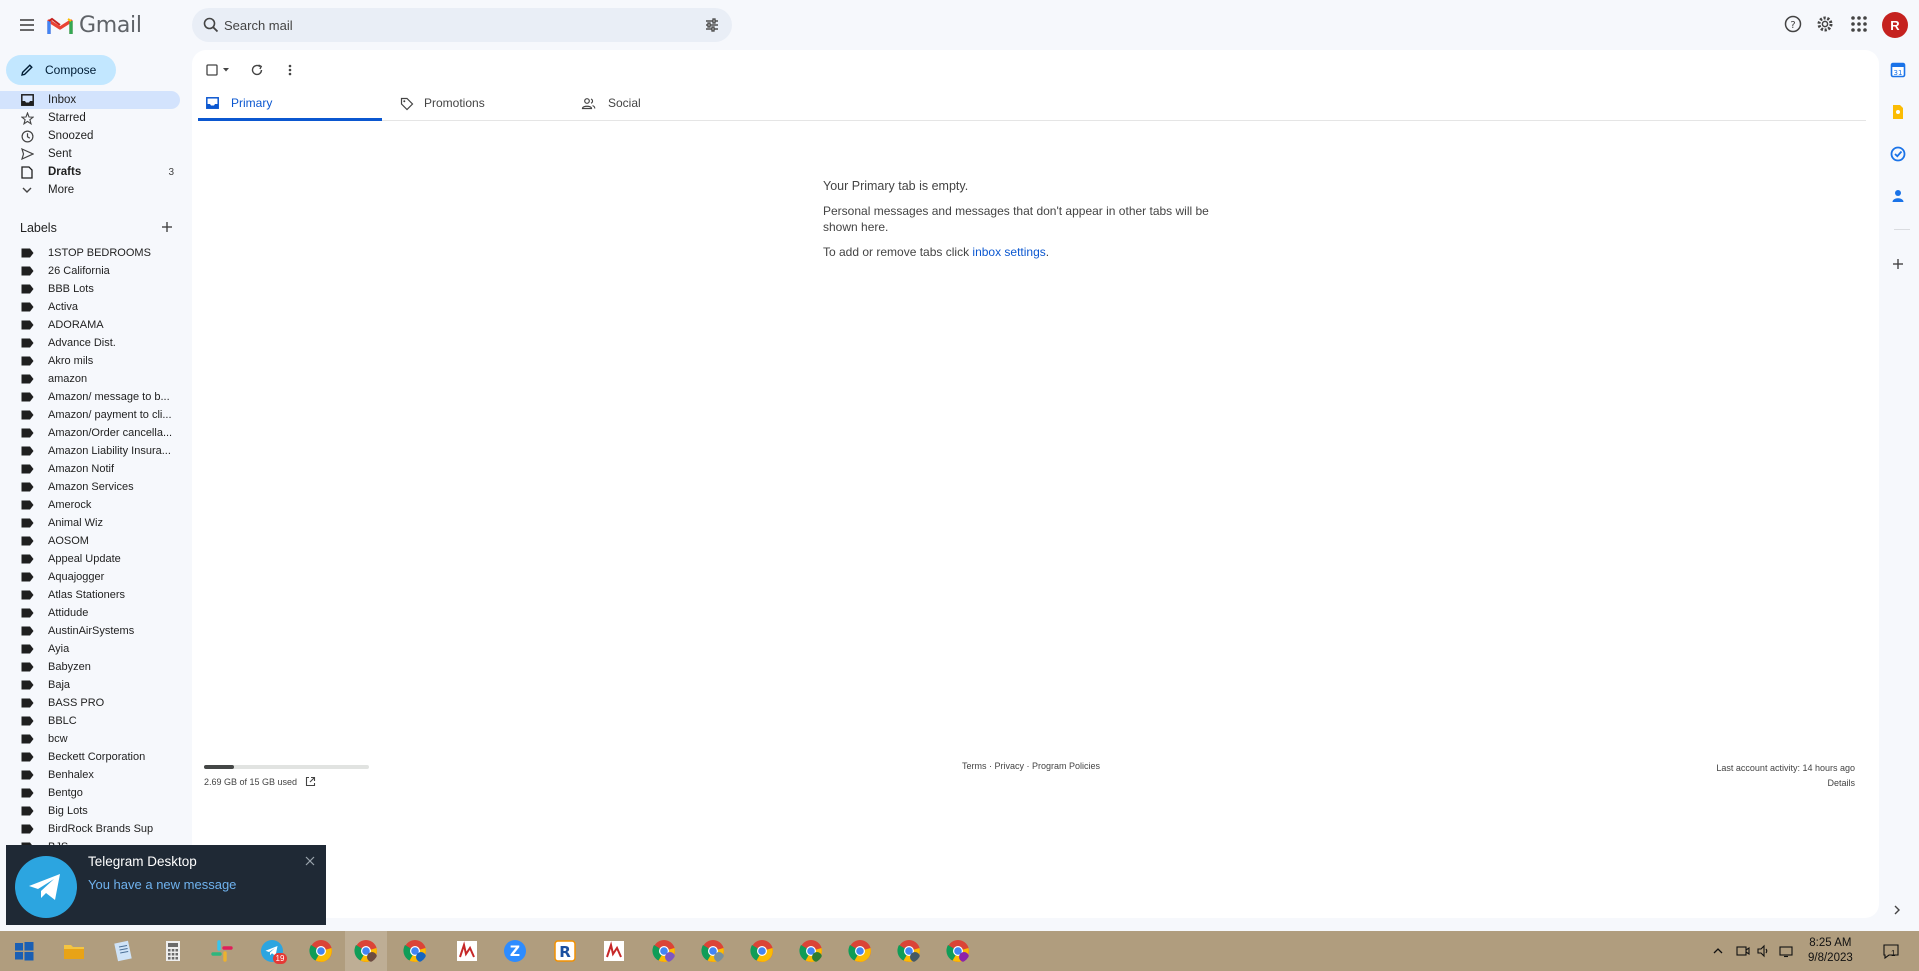  What do you see at coordinates (166, 885) in the screenshot?
I see `telegram-notification: Telegram Desktop You have a new message` at bounding box center [166, 885].